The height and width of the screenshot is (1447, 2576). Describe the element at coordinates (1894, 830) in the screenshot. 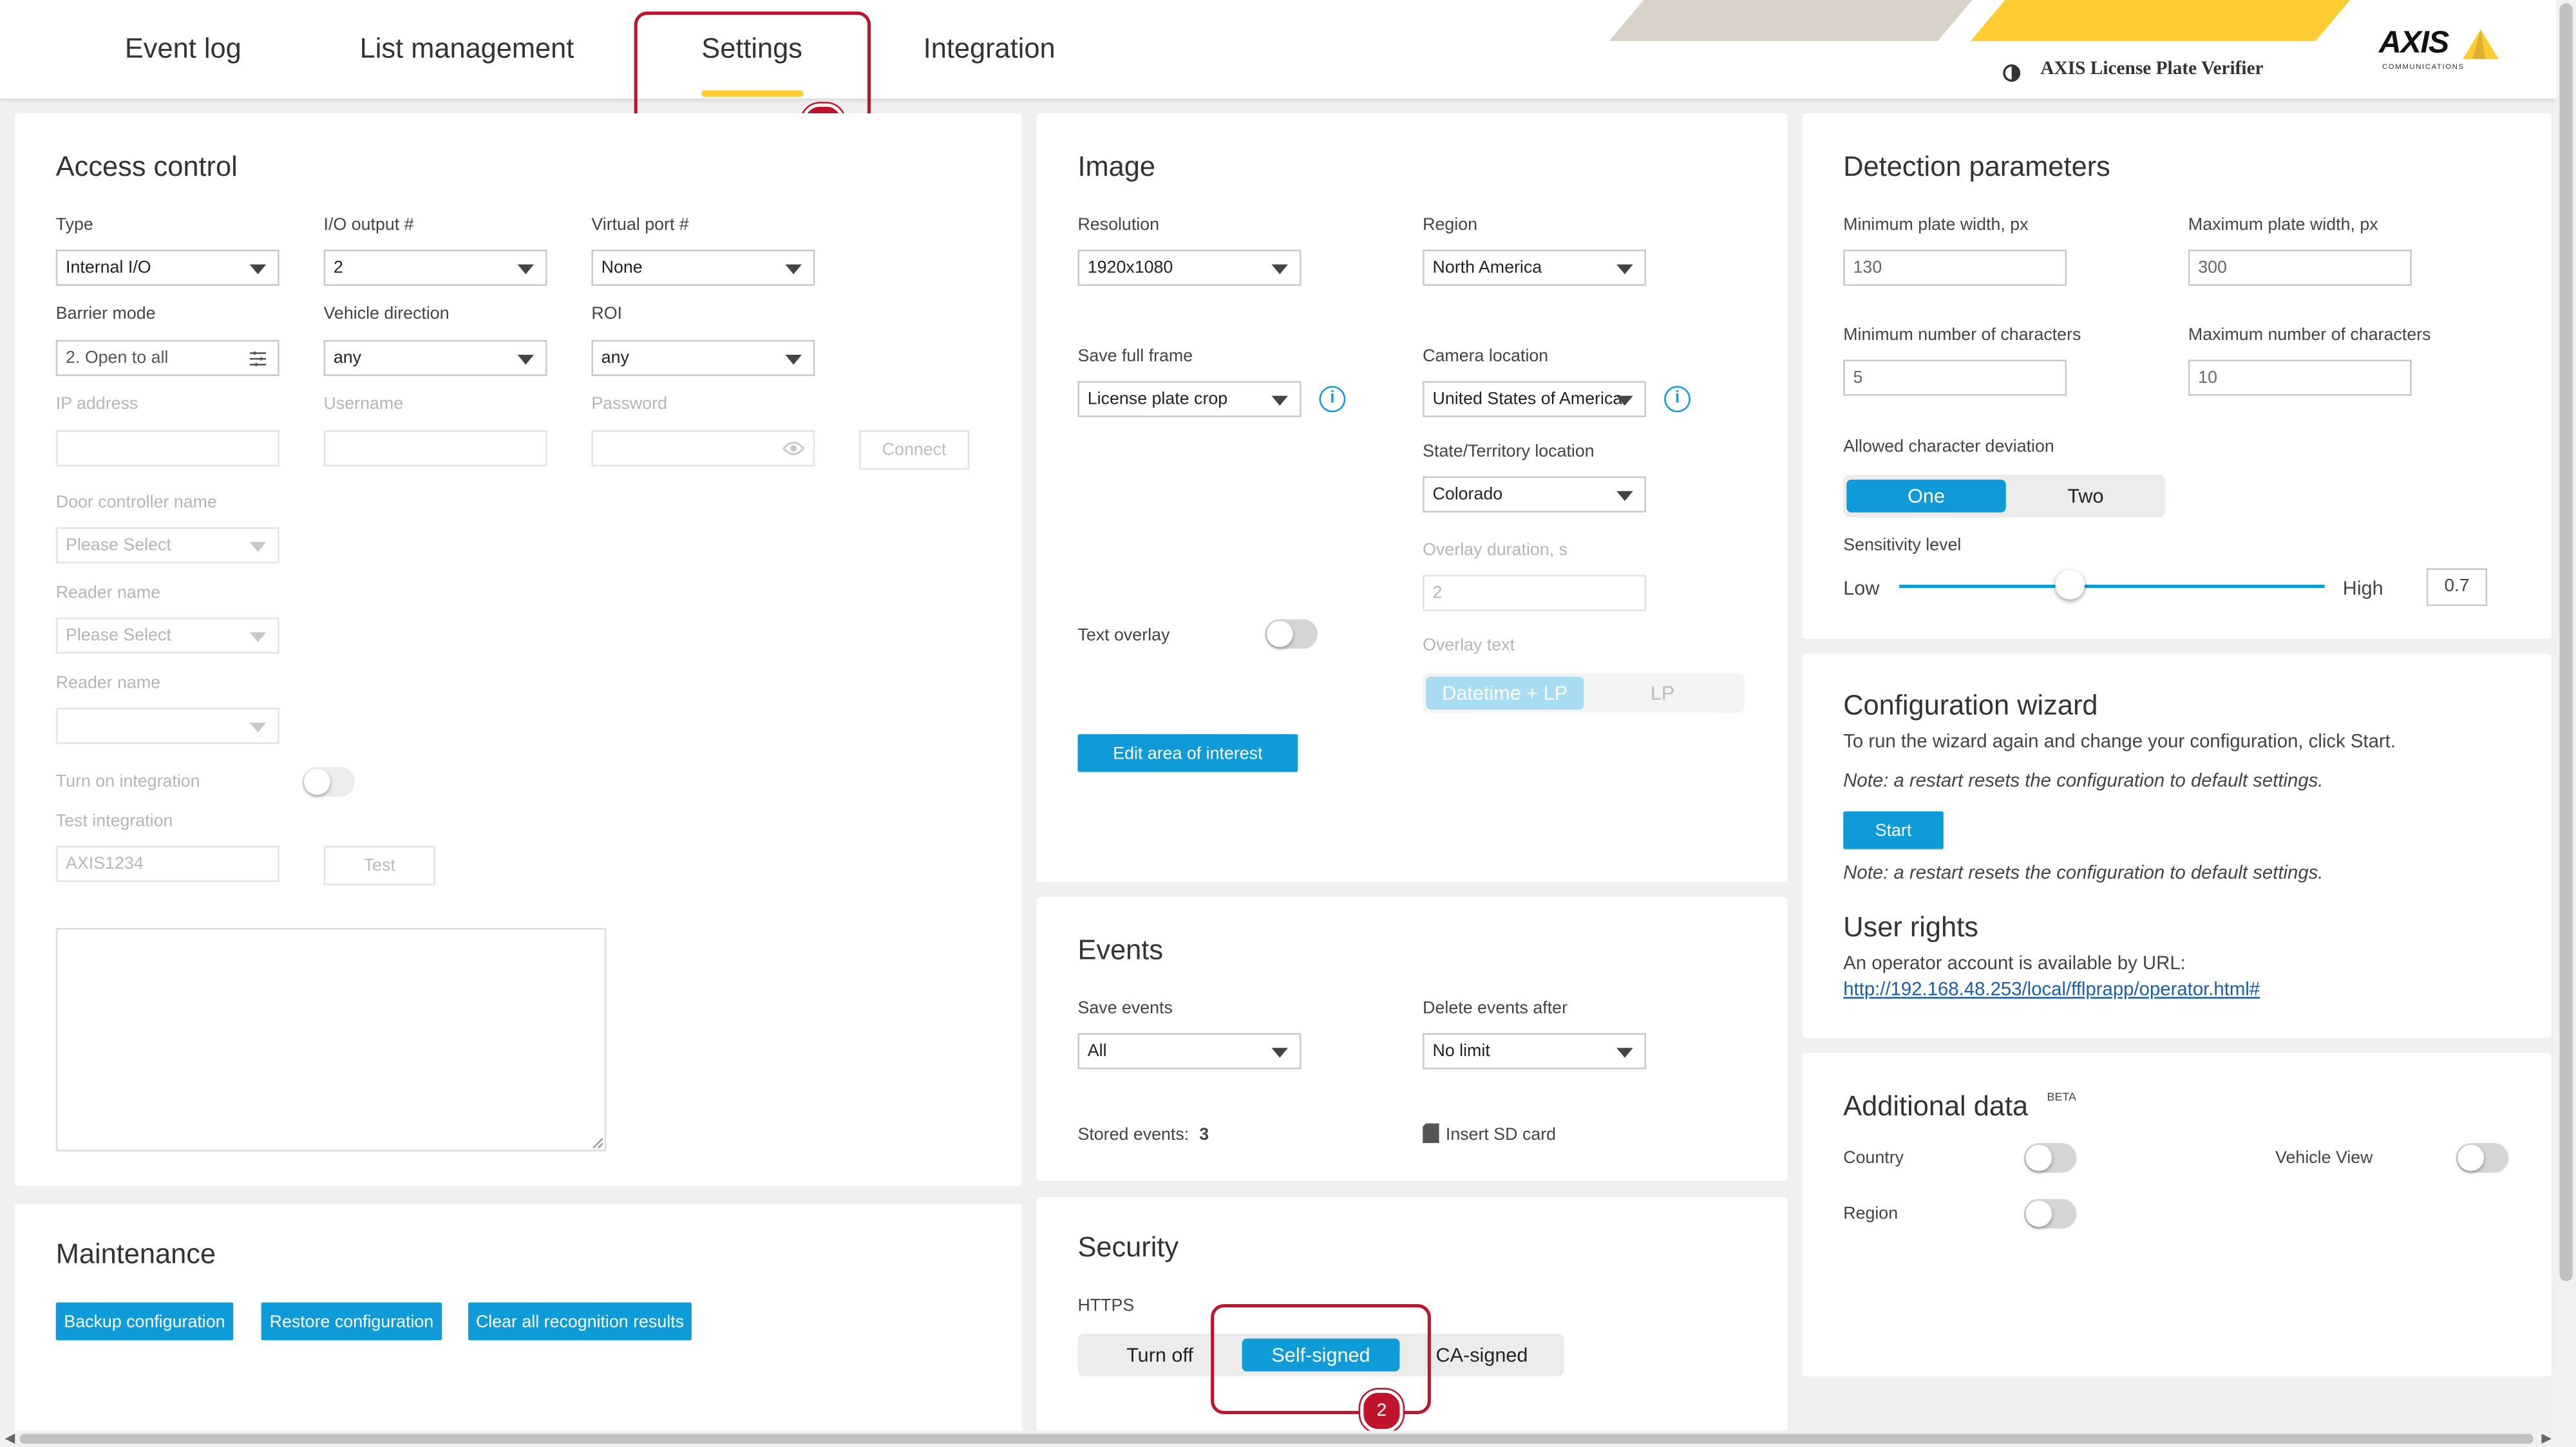

I see `wizard-start-button: Start` at that location.